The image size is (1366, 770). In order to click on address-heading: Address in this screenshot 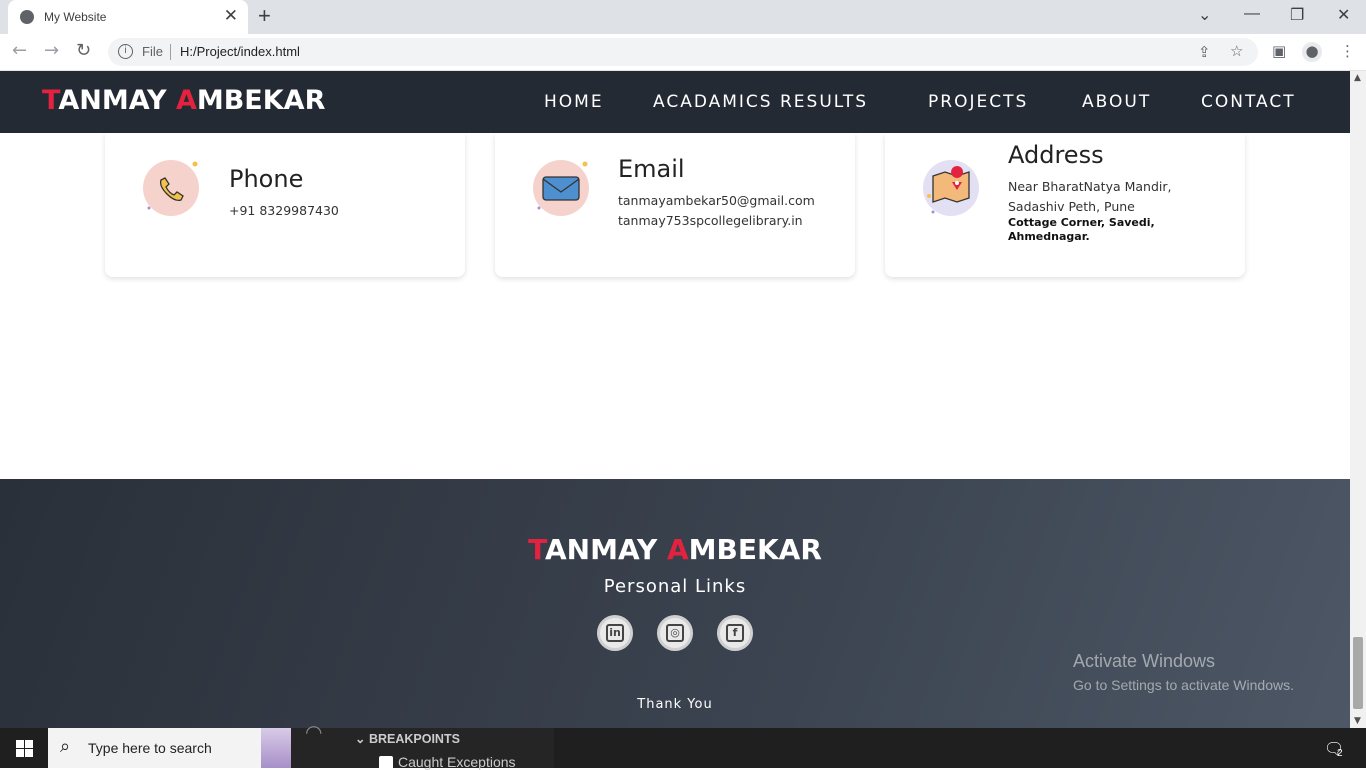, I will do `click(1056, 155)`.